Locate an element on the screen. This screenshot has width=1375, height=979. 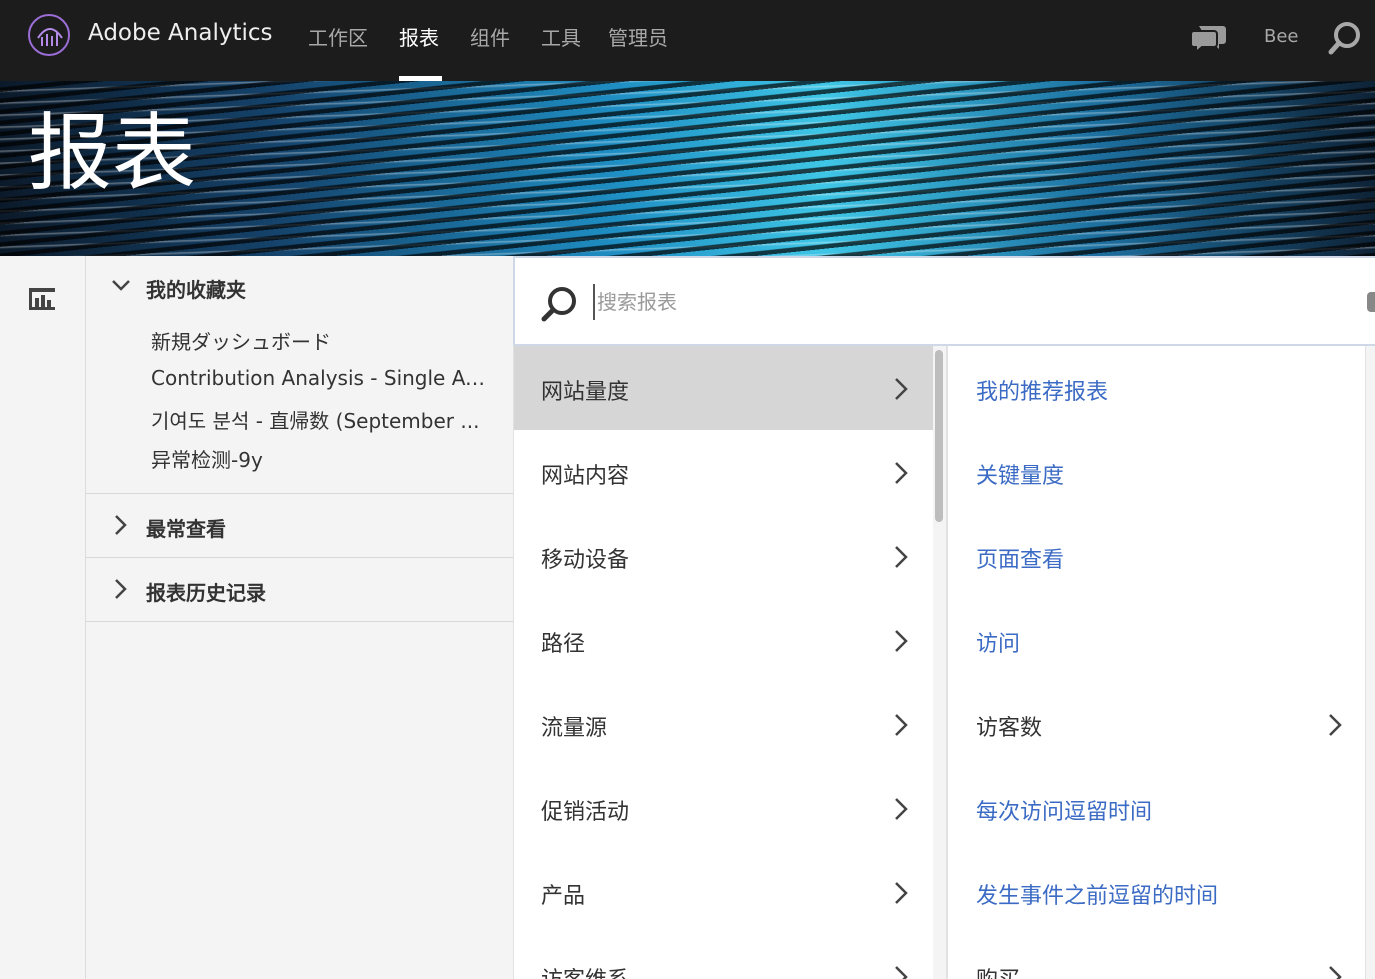
app-brand: Adobe Analytics is located at coordinates (180, 33).